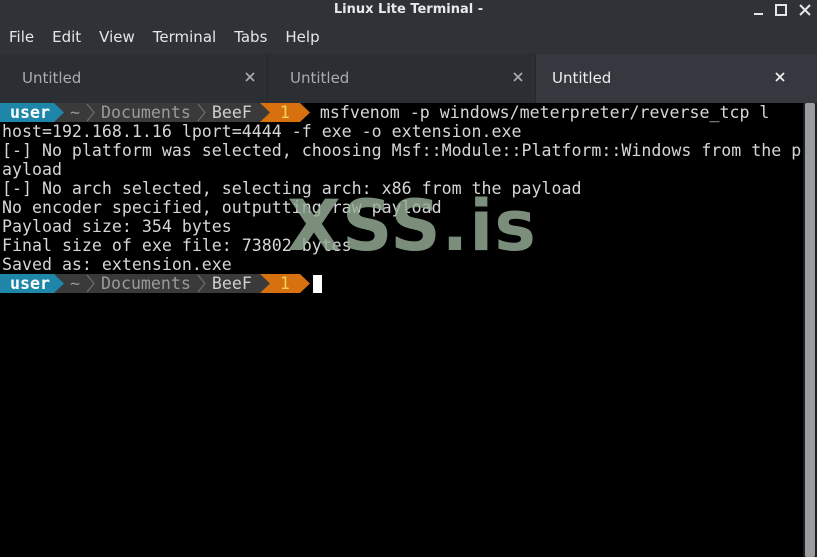  Describe the element at coordinates (402, 78) in the screenshot. I see `tab-untitled-2: Untitled` at that location.